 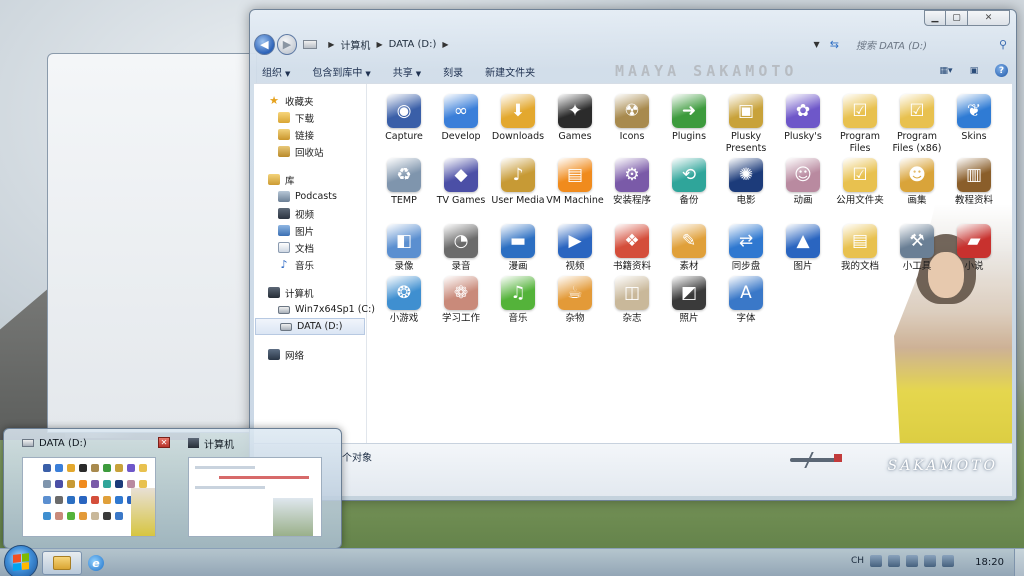 I want to click on thumbnail-data-d: DATA (D:) ✕, so click(x=90, y=489).